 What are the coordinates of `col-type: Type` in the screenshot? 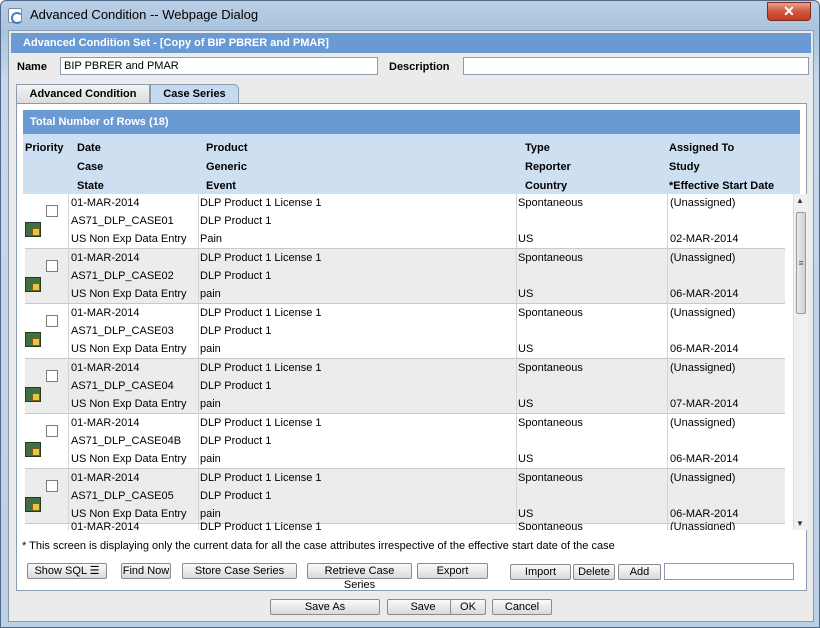 It's located at (537, 148).